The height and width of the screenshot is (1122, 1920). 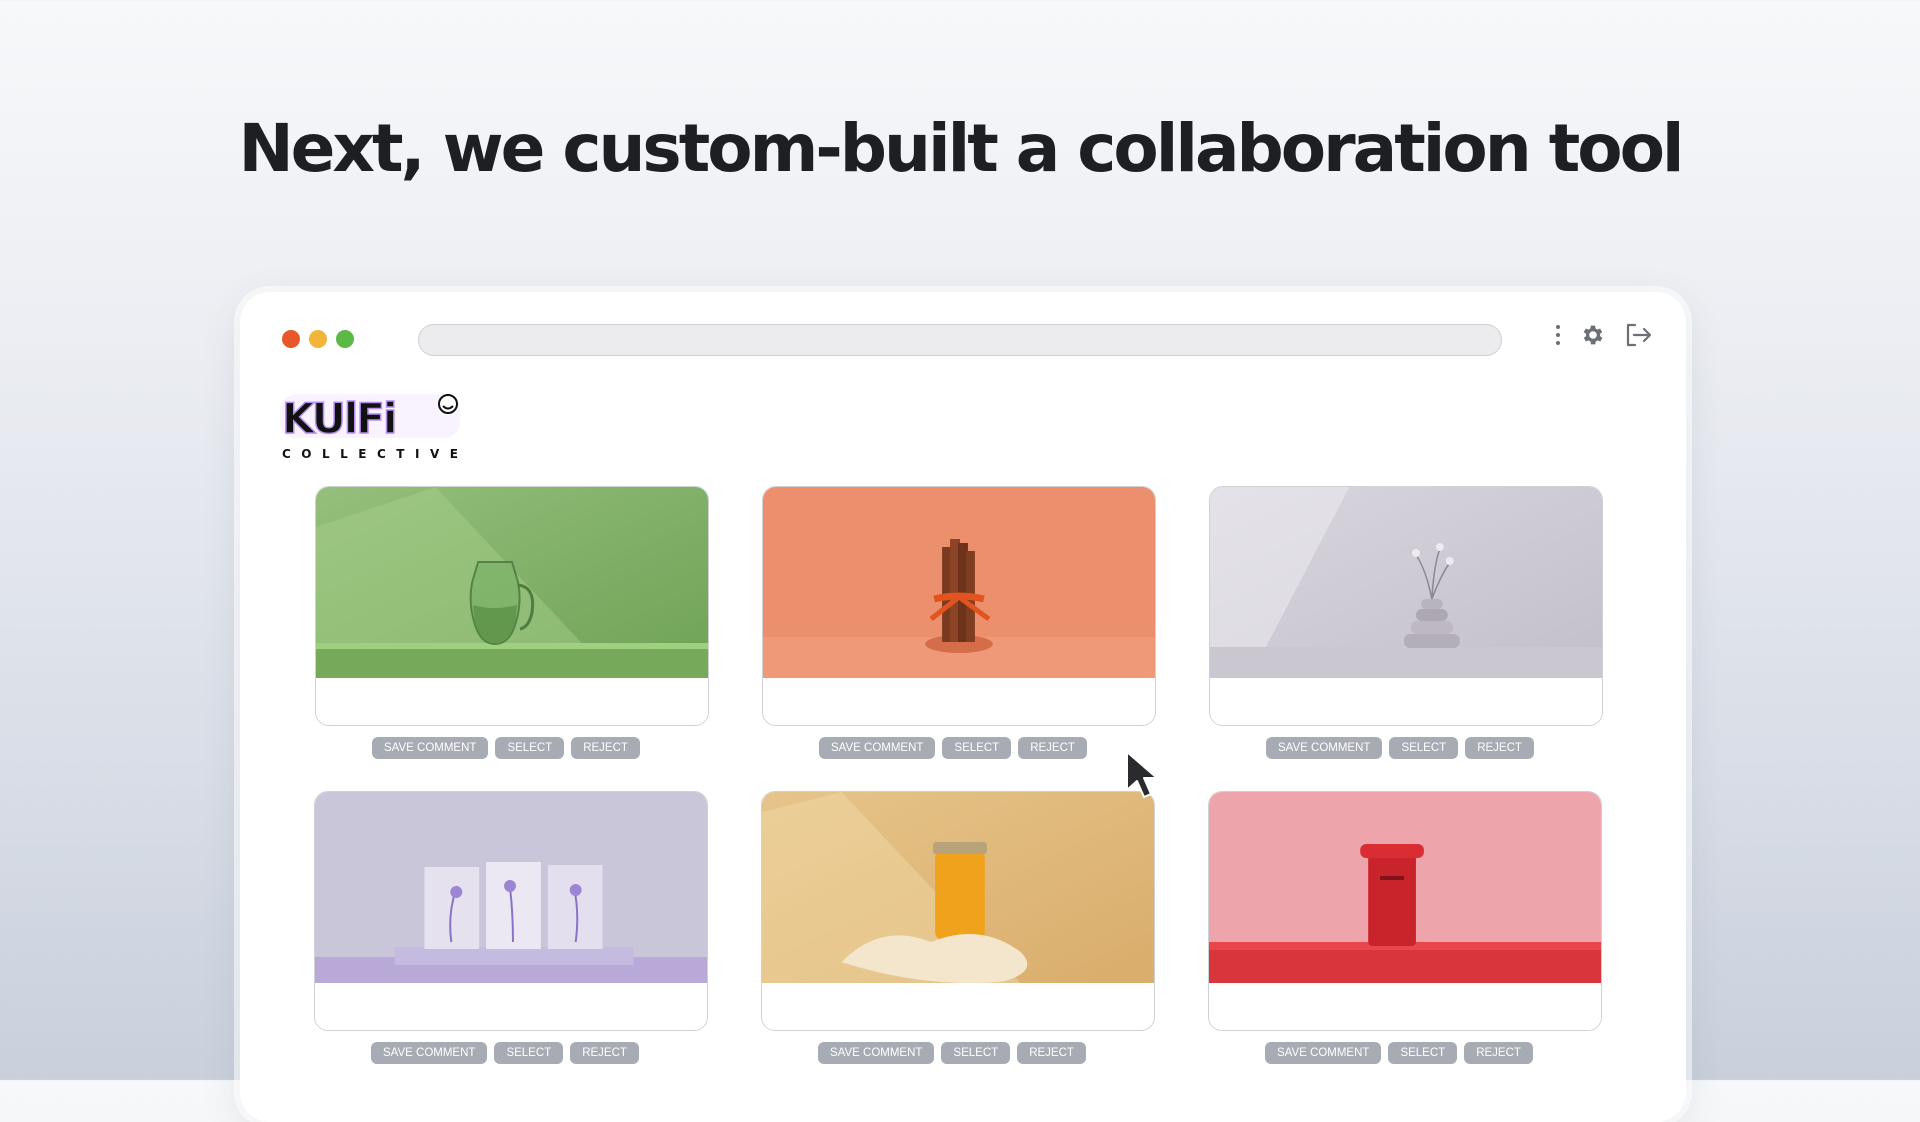 What do you see at coordinates (511, 887) in the screenshot?
I see `photo-lavender-cards` at bounding box center [511, 887].